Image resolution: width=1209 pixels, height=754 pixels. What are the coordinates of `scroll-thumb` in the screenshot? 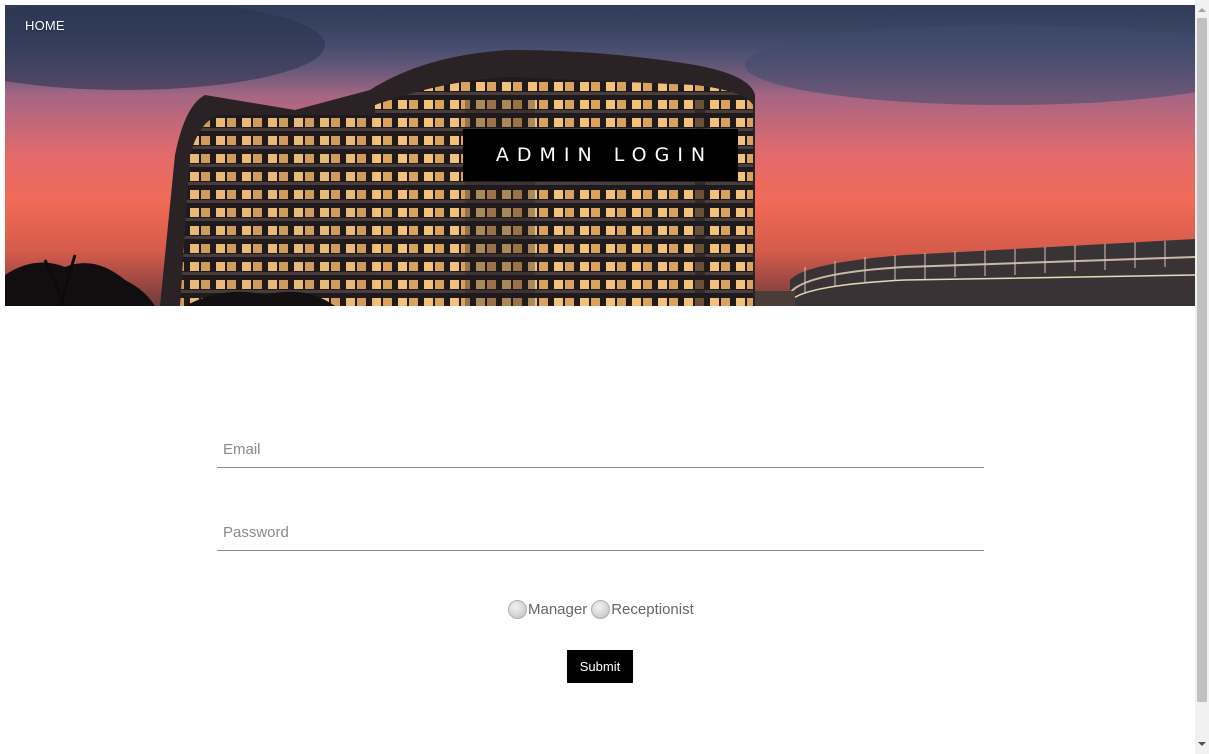 It's located at (1202, 360).